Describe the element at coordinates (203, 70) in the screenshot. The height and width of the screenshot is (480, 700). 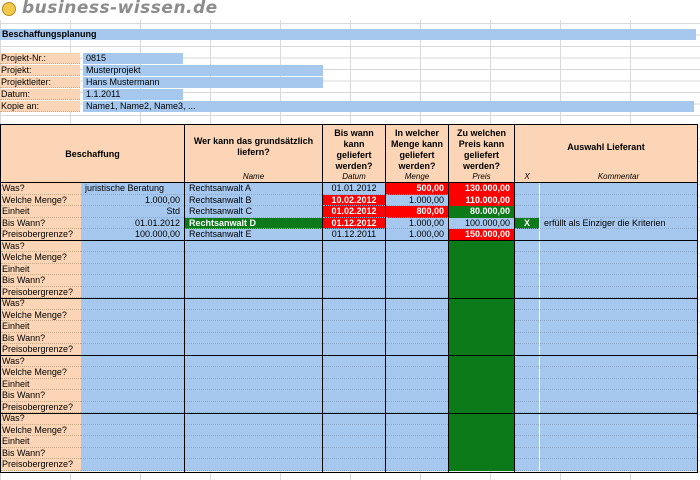
I see `project-info-value: Musterprojekt` at that location.